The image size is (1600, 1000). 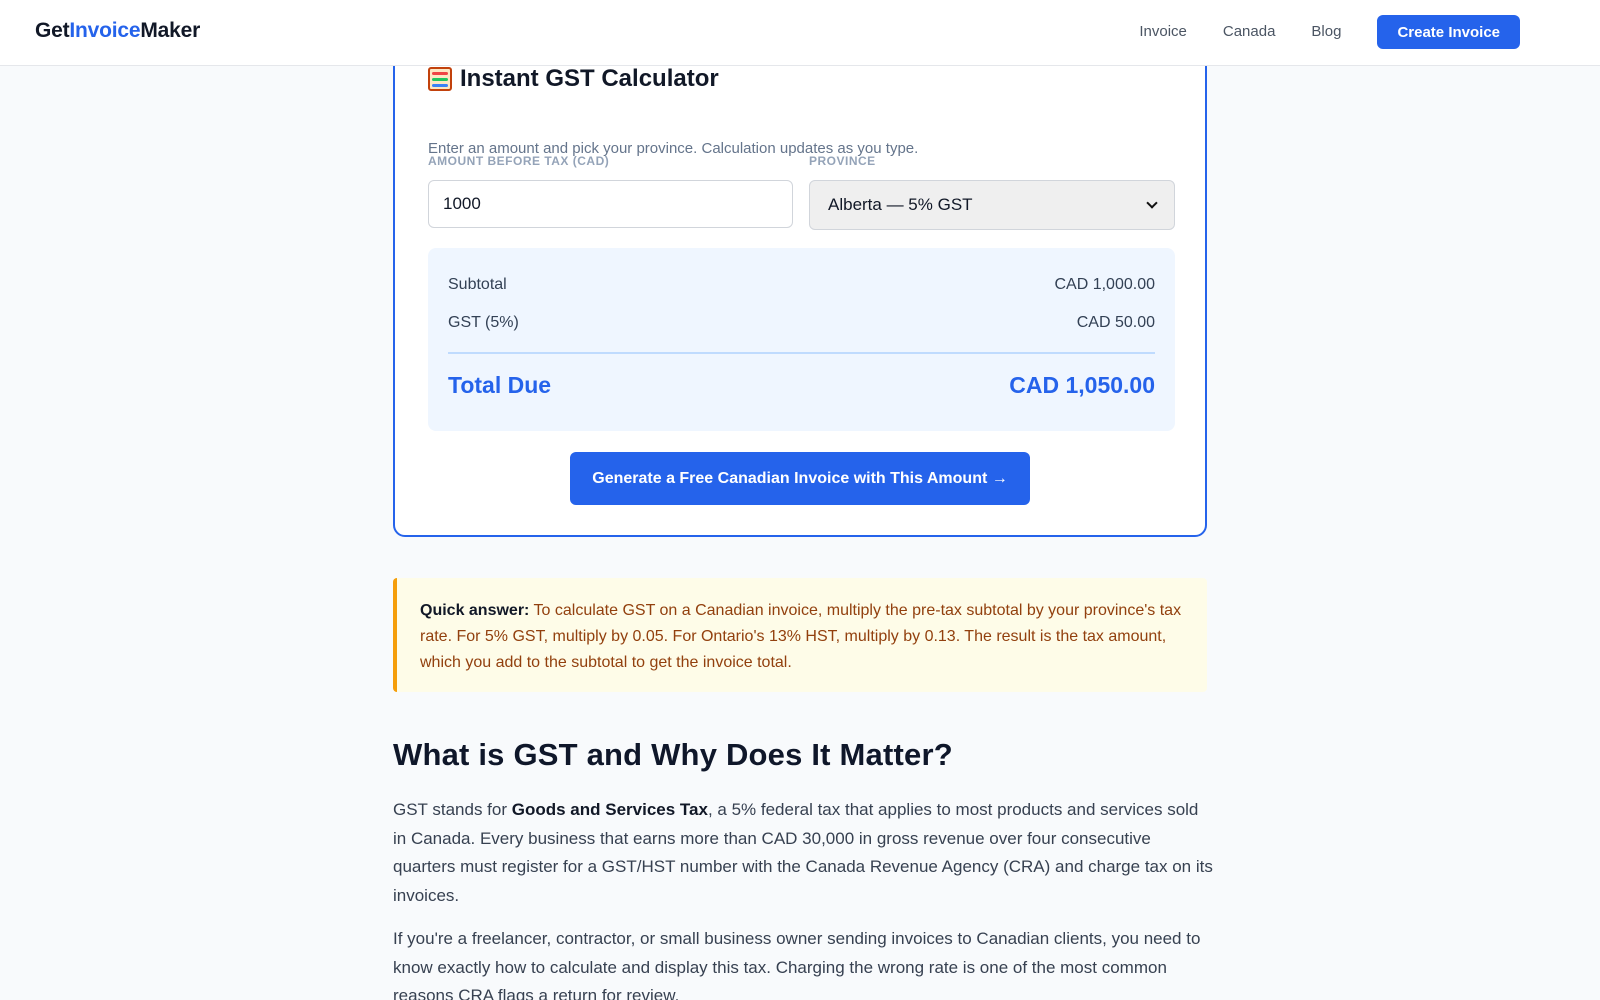 I want to click on quick-answer-label: Quick answer:, so click(x=475, y=610).